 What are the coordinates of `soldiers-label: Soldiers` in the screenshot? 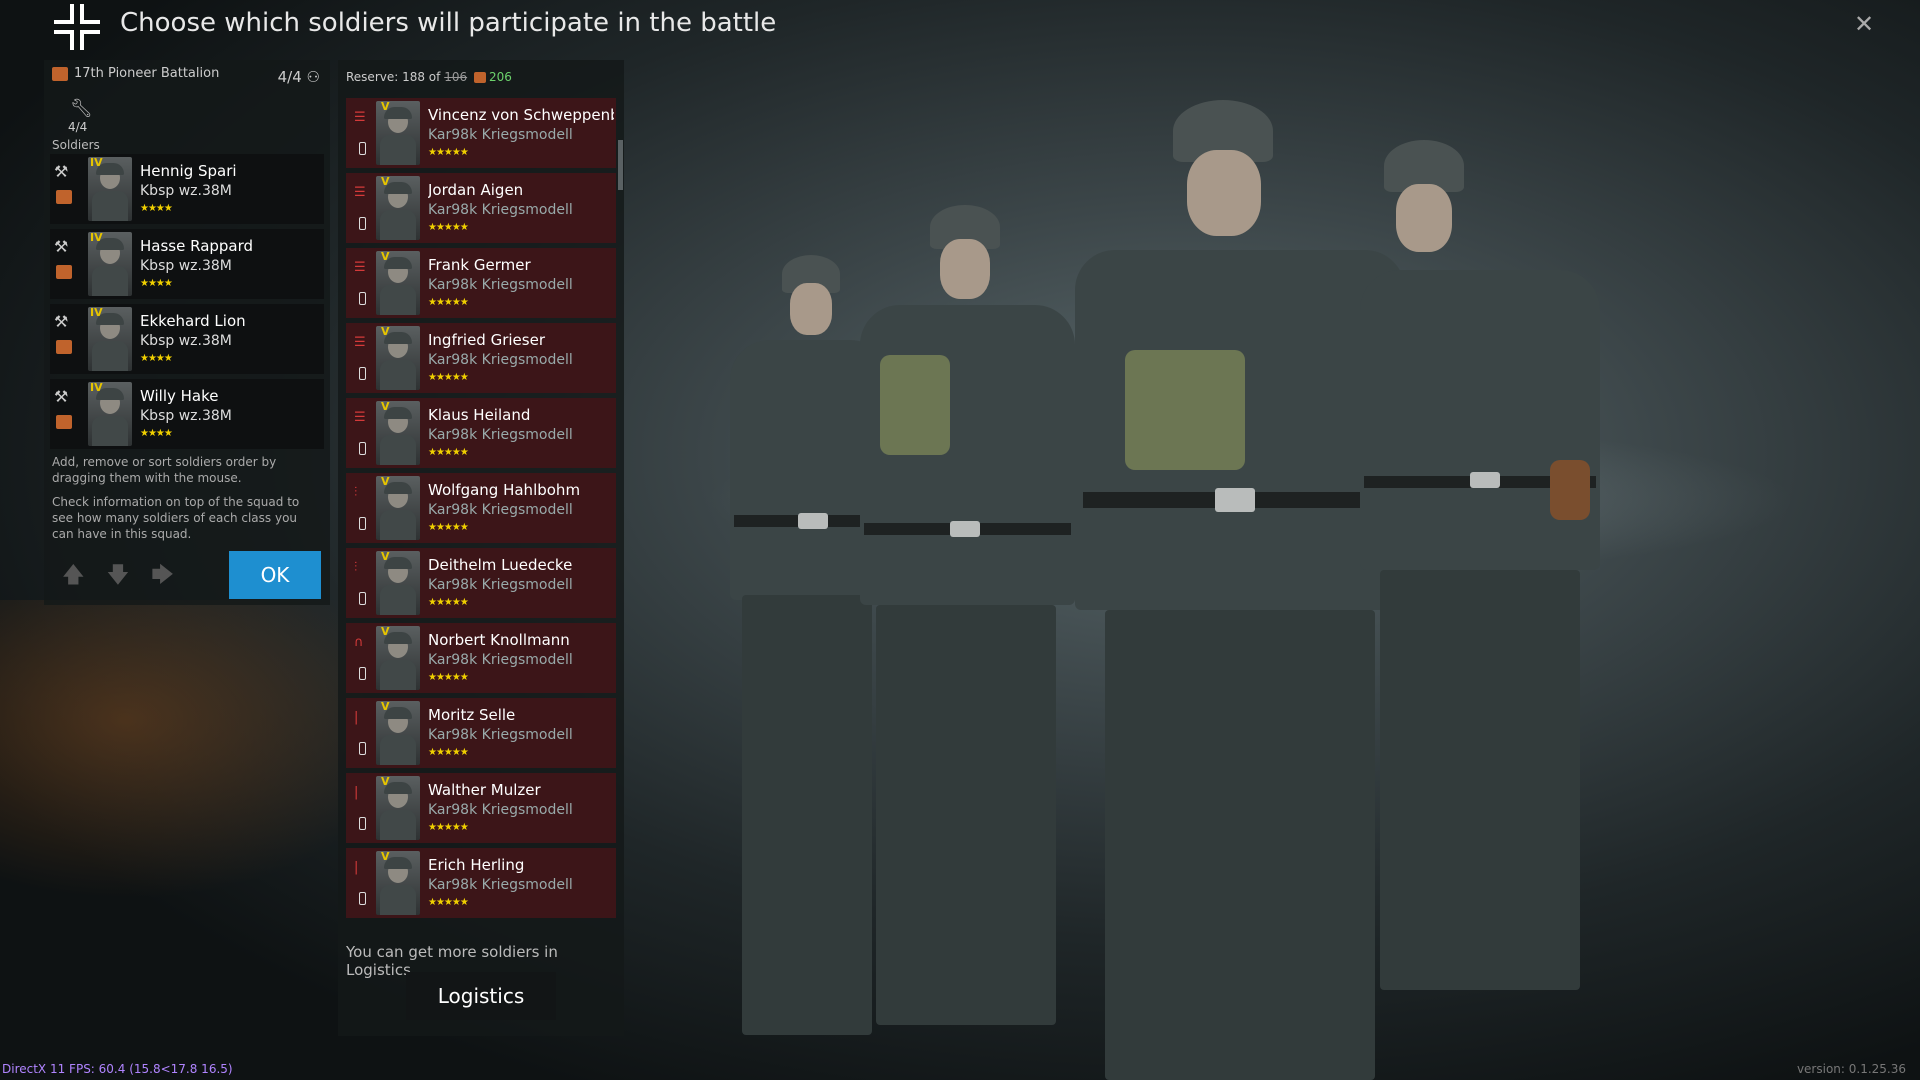 It's located at (76, 145).